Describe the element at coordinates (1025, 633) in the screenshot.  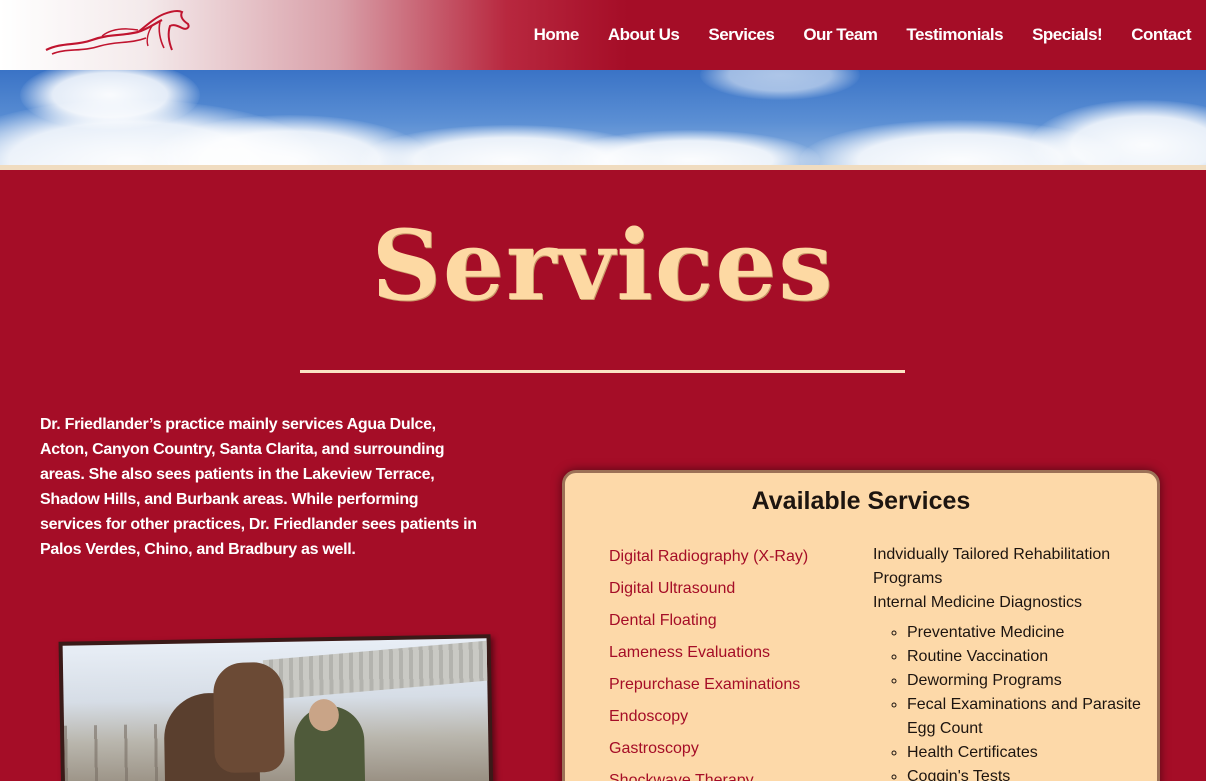
I see `sub-service-item: Preventative Medicine` at that location.